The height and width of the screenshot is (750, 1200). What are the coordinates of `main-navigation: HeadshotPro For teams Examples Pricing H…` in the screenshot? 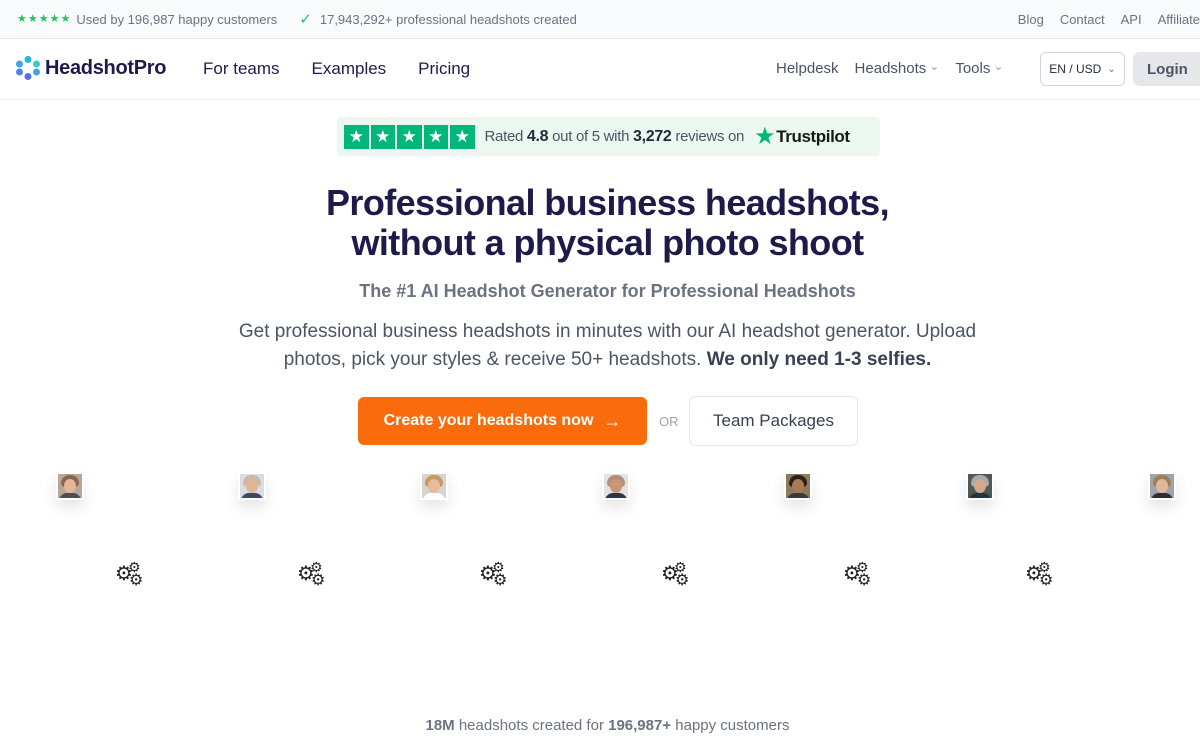 It's located at (600, 69).